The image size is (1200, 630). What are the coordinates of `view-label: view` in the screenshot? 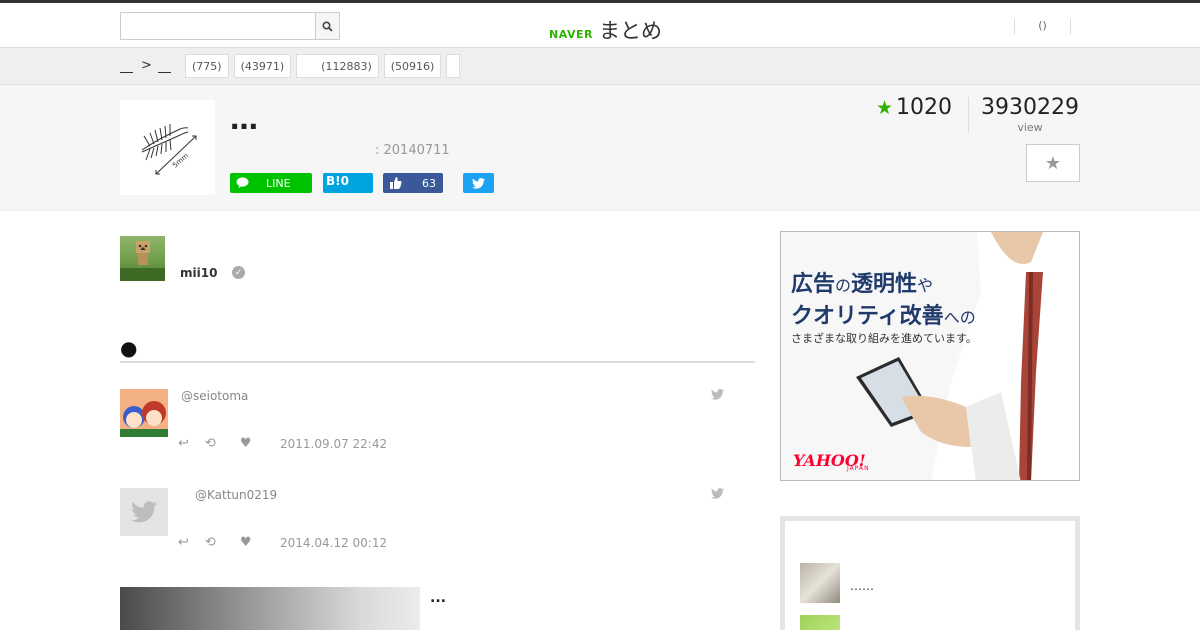 It's located at (1030, 127).